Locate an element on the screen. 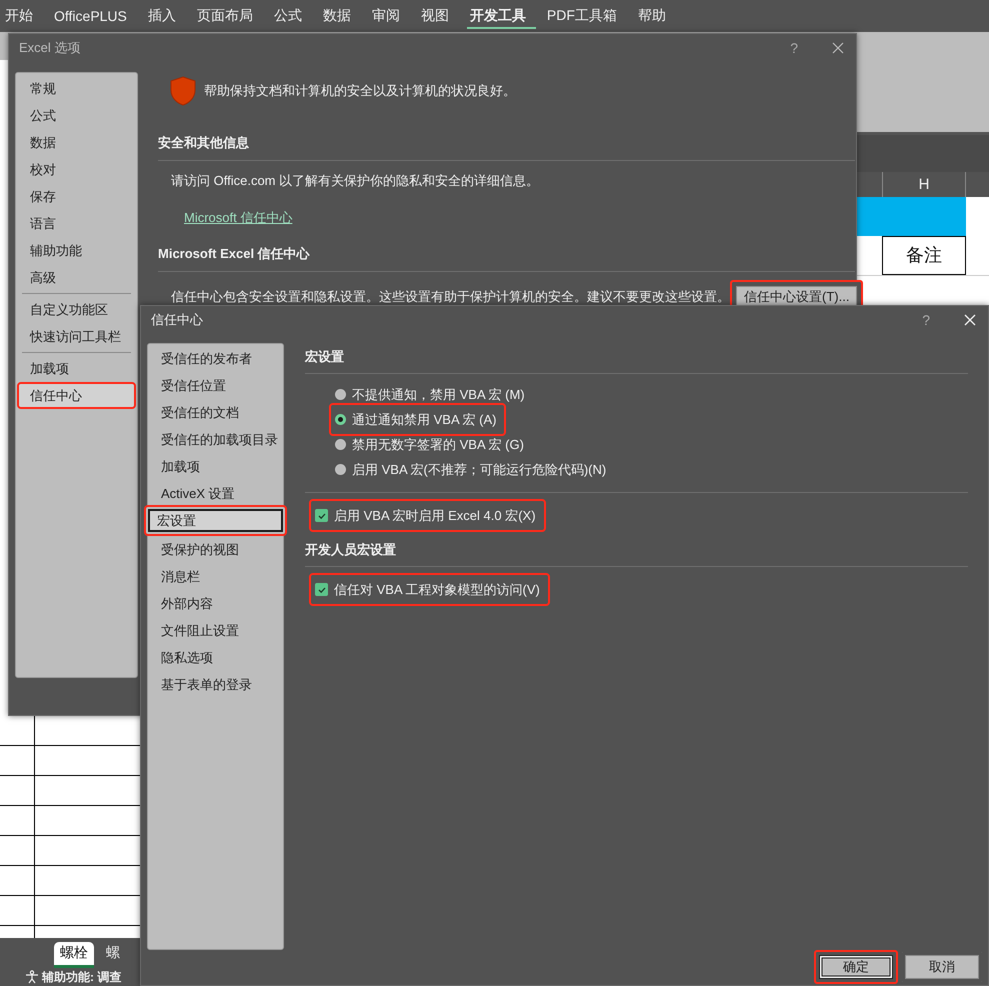 Image resolution: width=989 pixels, height=986 pixels. nav-item: 语言 is located at coordinates (76, 223).